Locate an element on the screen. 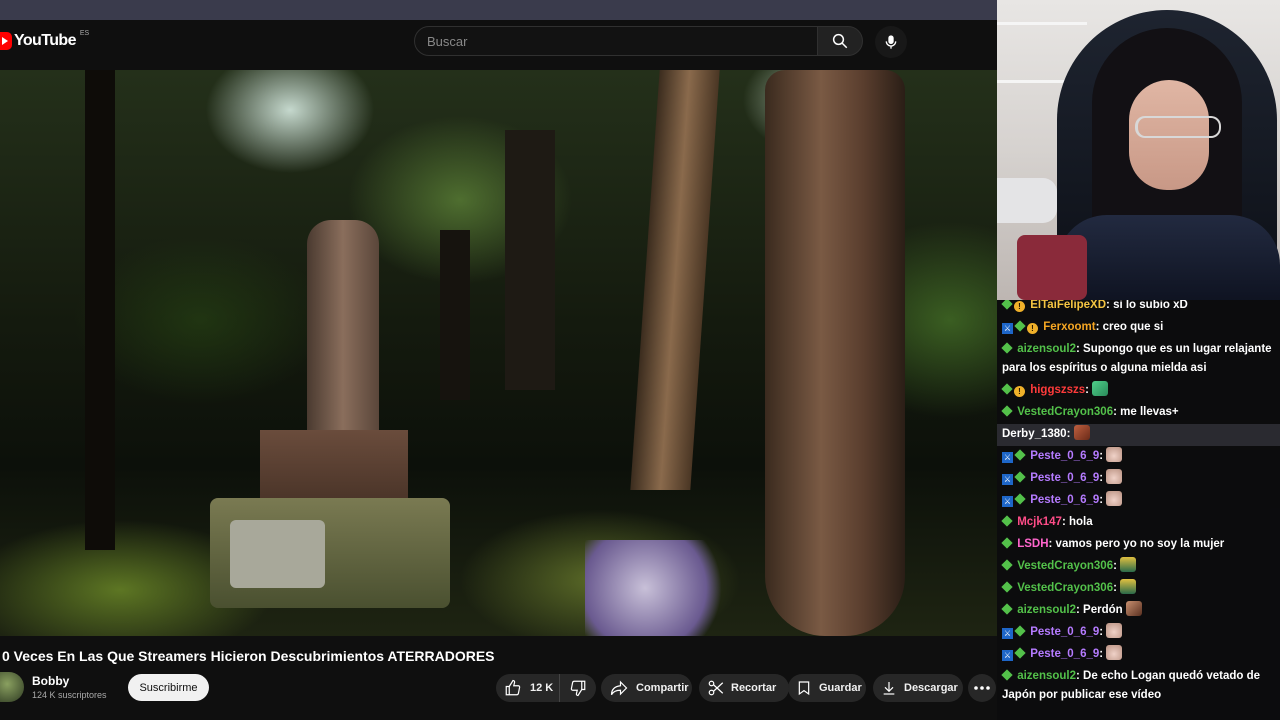 Image resolution: width=1280 pixels, height=720 pixels. subscribe-button: Suscribirme is located at coordinates (168, 687).